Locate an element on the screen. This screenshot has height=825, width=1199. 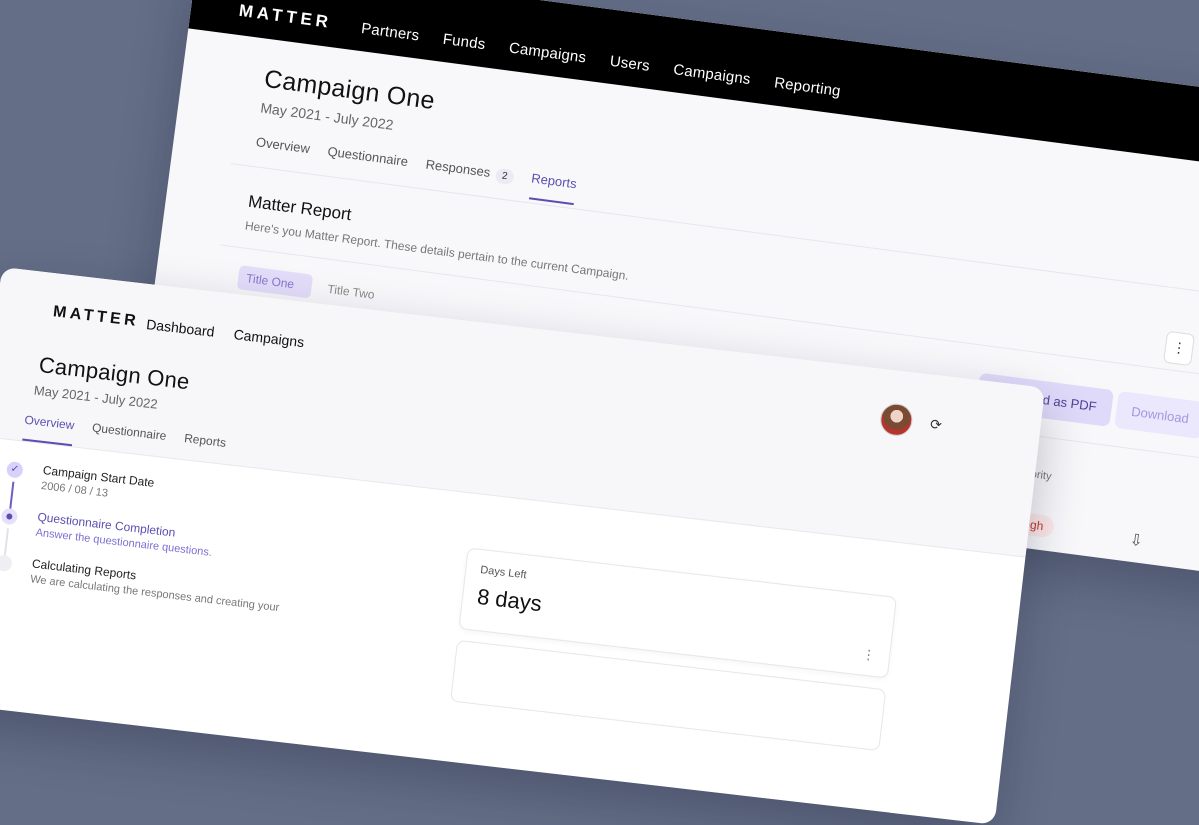
current-step-icon is located at coordinates (9, 516).